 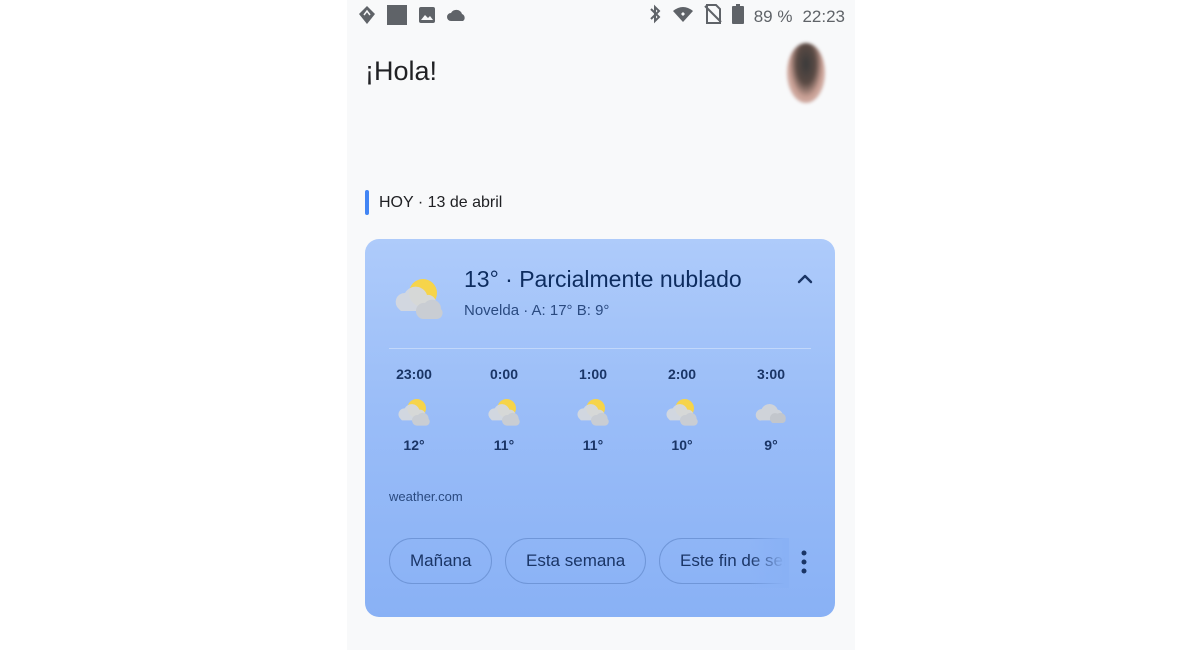 What do you see at coordinates (504, 374) in the screenshot?
I see `hour-time: 0:00` at bounding box center [504, 374].